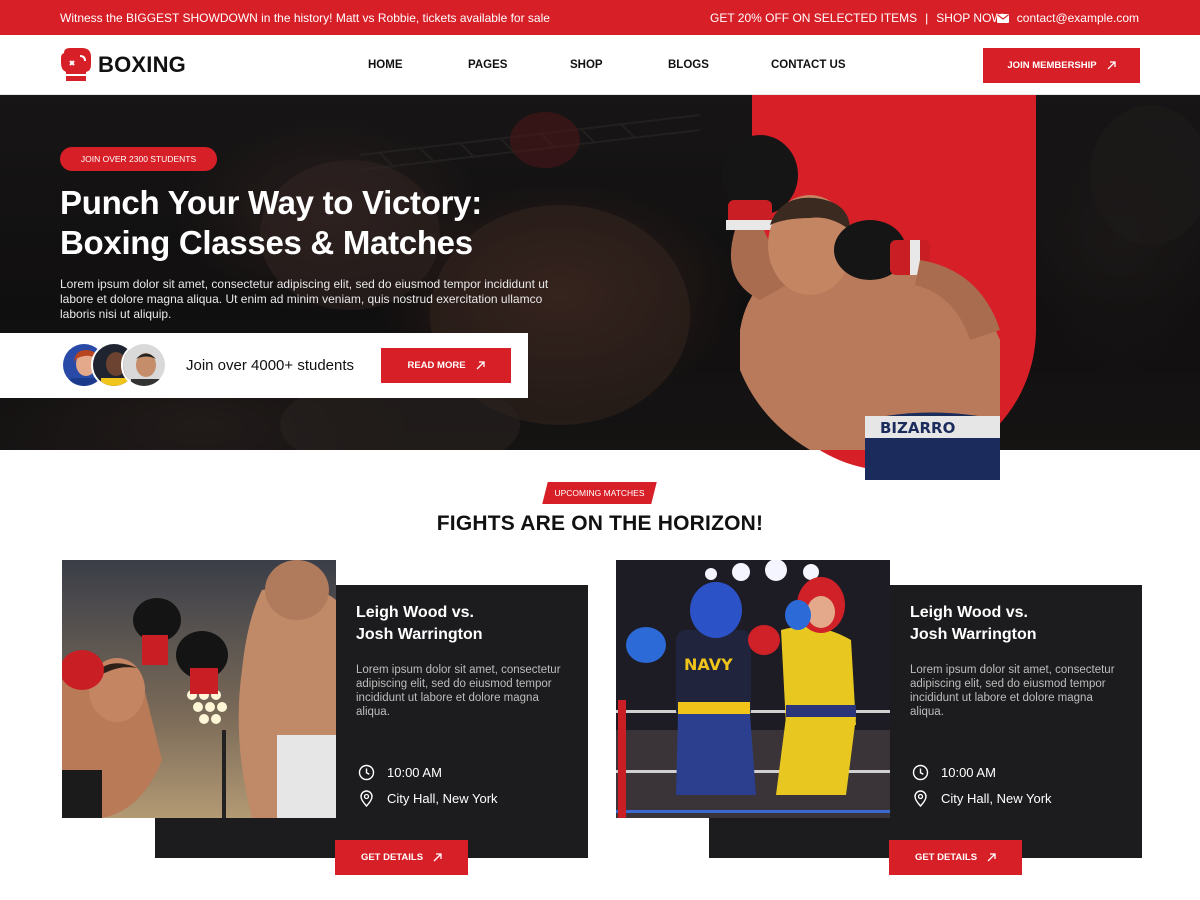  What do you see at coordinates (144, 365) in the screenshot?
I see `avatar` at bounding box center [144, 365].